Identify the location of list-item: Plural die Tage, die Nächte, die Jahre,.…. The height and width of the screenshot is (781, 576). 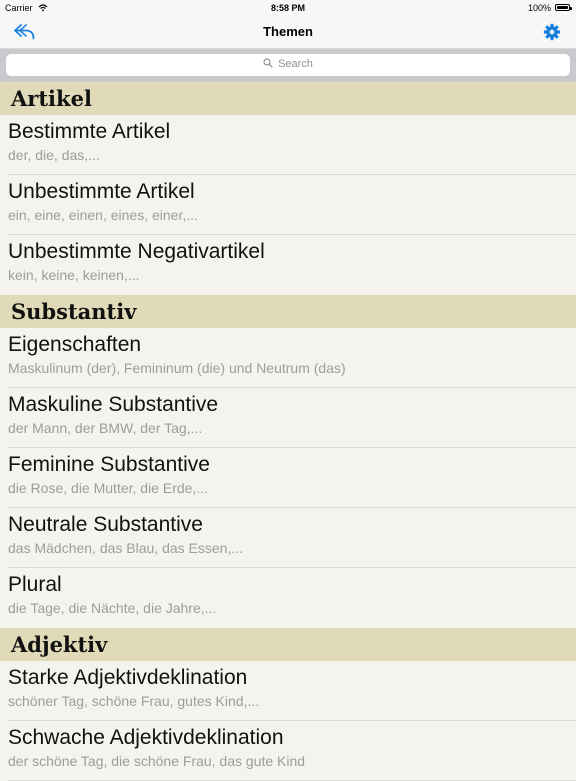
(288, 598).